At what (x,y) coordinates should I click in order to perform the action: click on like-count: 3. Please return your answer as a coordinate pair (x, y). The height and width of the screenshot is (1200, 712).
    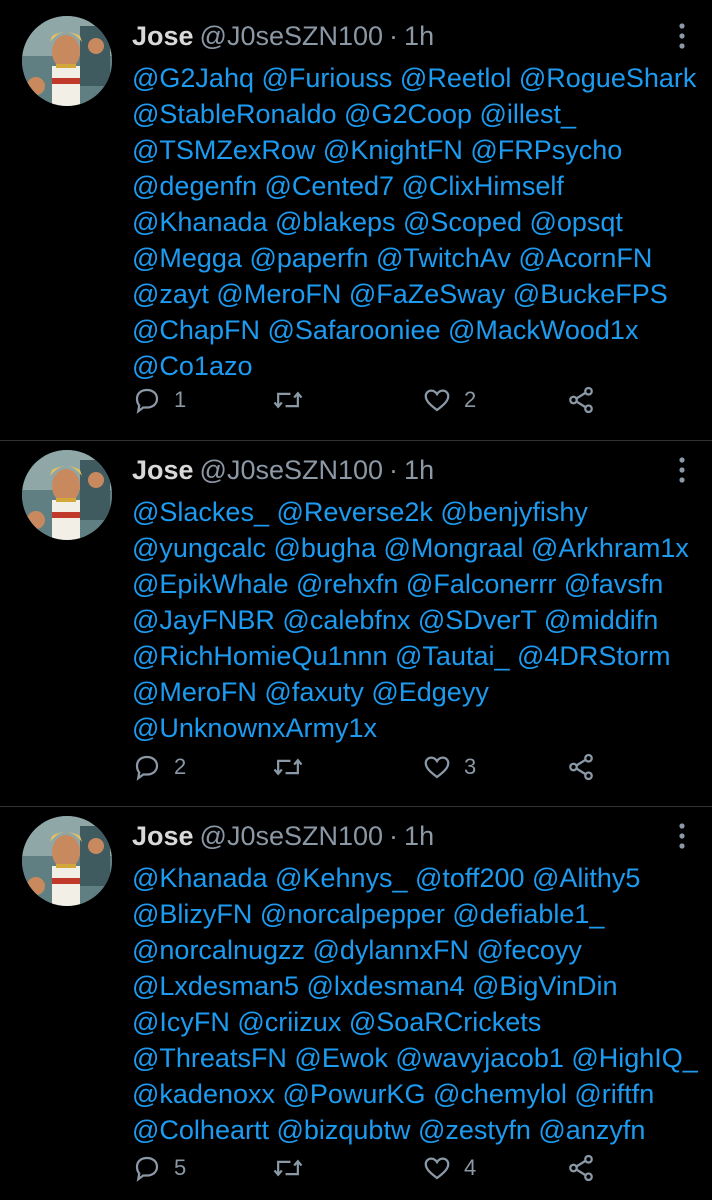
    Looking at the image, I should click on (470, 766).